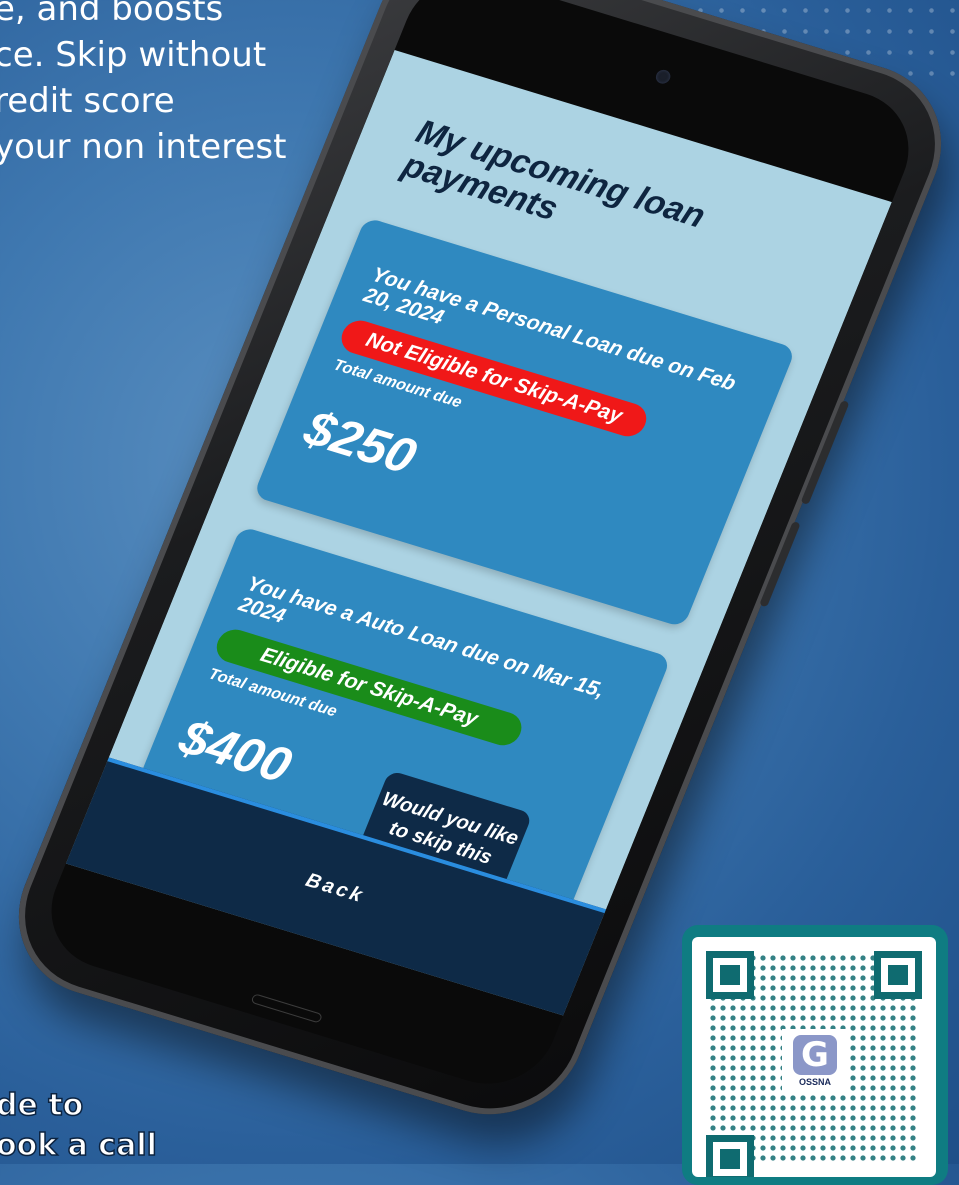 This screenshot has height=1185, width=959. I want to click on ossna-logo: G OSSNA, so click(815, 1061).